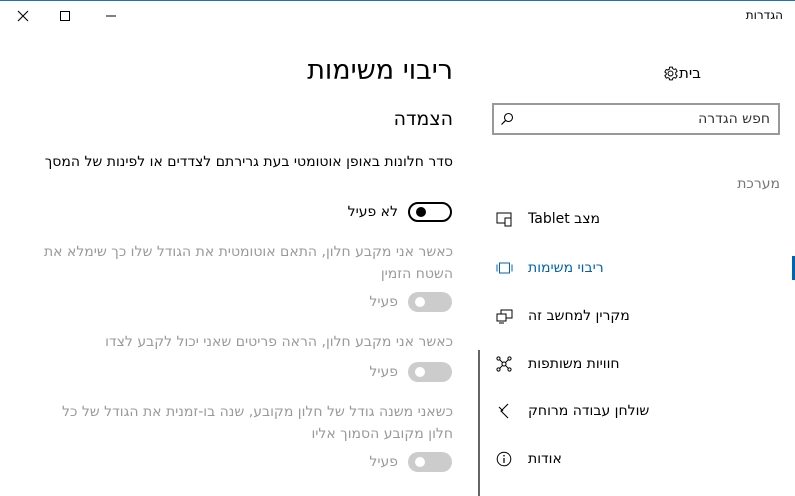  Describe the element at coordinates (545, 459) in the screenshot. I see `sidebar-item-label: אודות` at that location.